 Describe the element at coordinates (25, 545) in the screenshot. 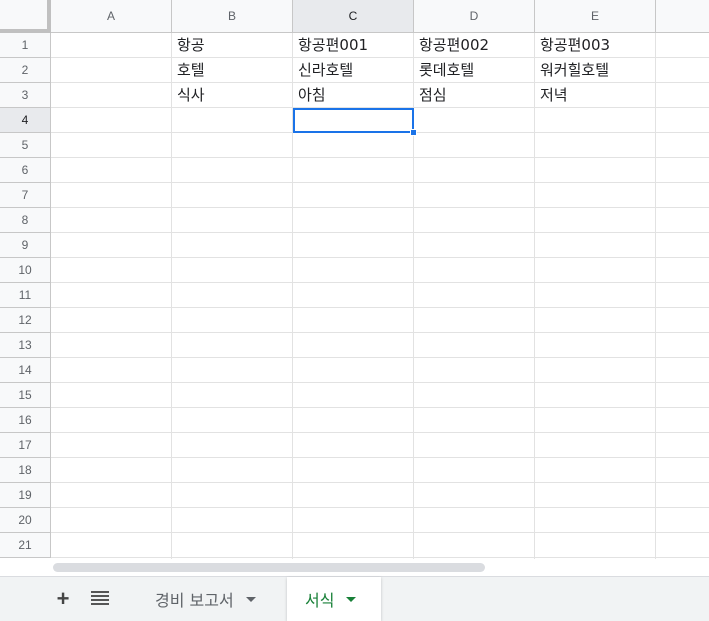

I see `row-header-21: 21` at that location.